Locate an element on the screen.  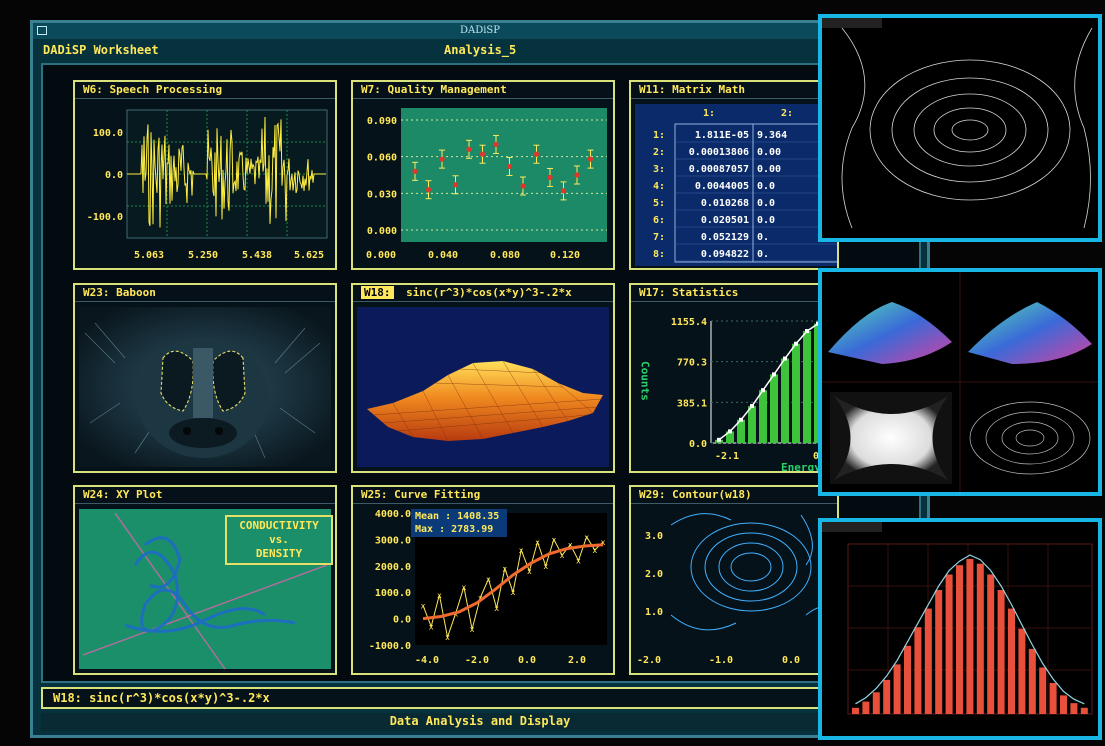
row-index: 1: is located at coordinates (659, 135).